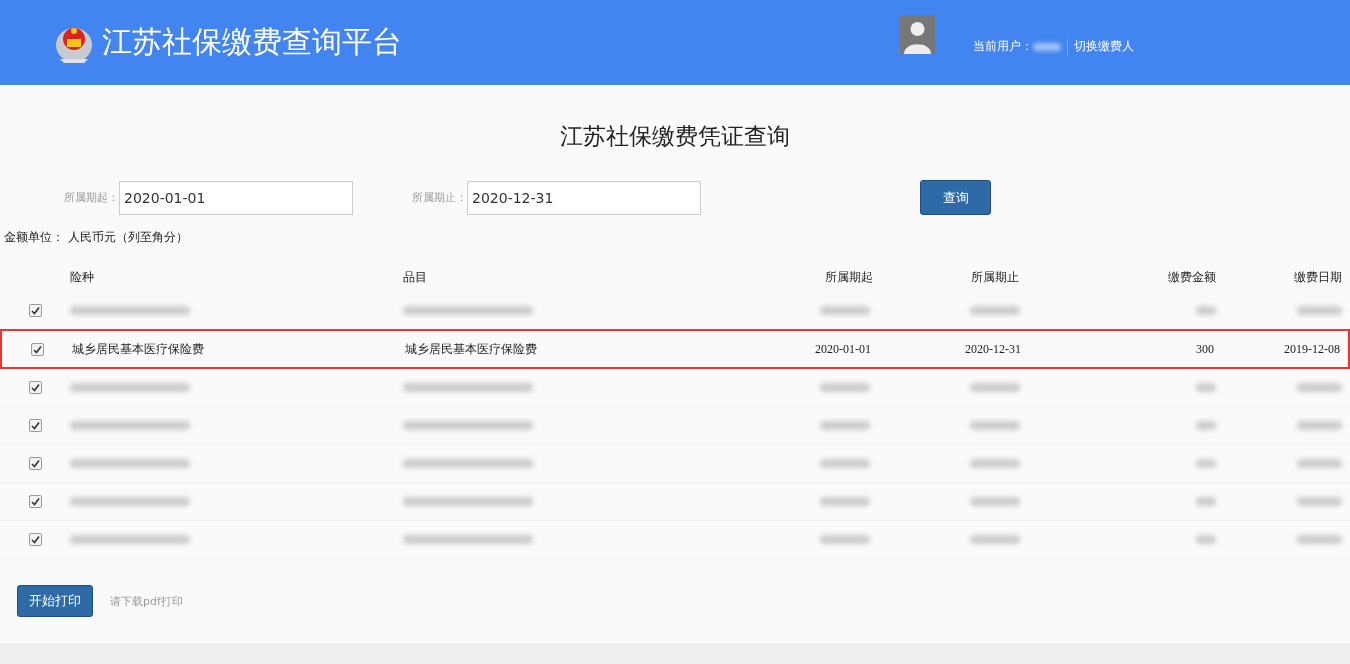 The image size is (1350, 664). Describe the element at coordinates (584, 197) in the screenshot. I see `date-field: 2020-12-31` at that location.